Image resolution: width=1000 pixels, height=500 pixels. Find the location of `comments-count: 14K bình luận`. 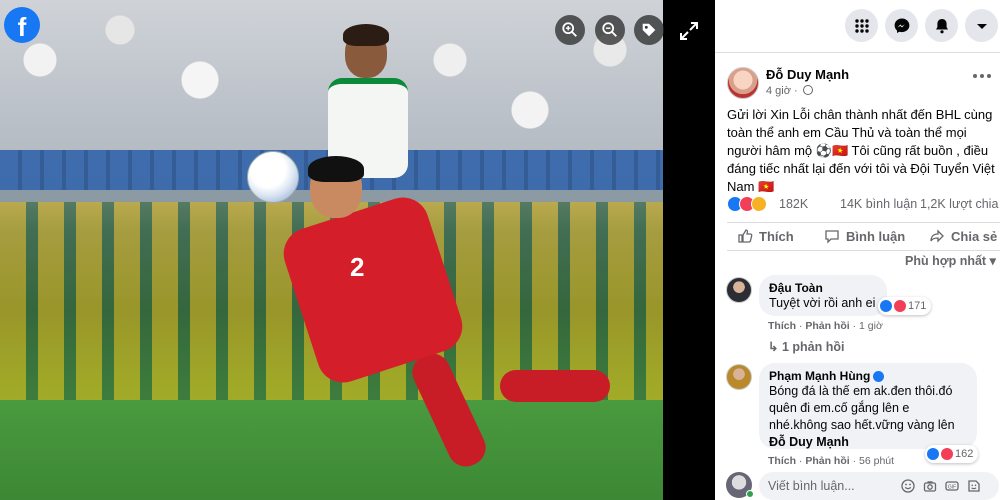

comments-count: 14K bình luận is located at coordinates (878, 204).